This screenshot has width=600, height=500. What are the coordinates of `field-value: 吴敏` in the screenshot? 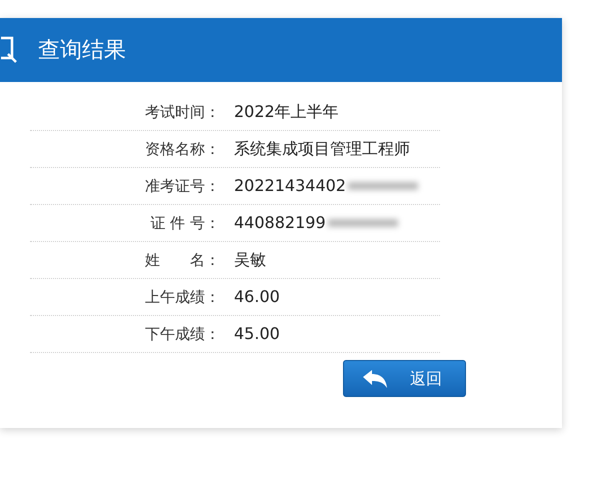 It's located at (250, 260).